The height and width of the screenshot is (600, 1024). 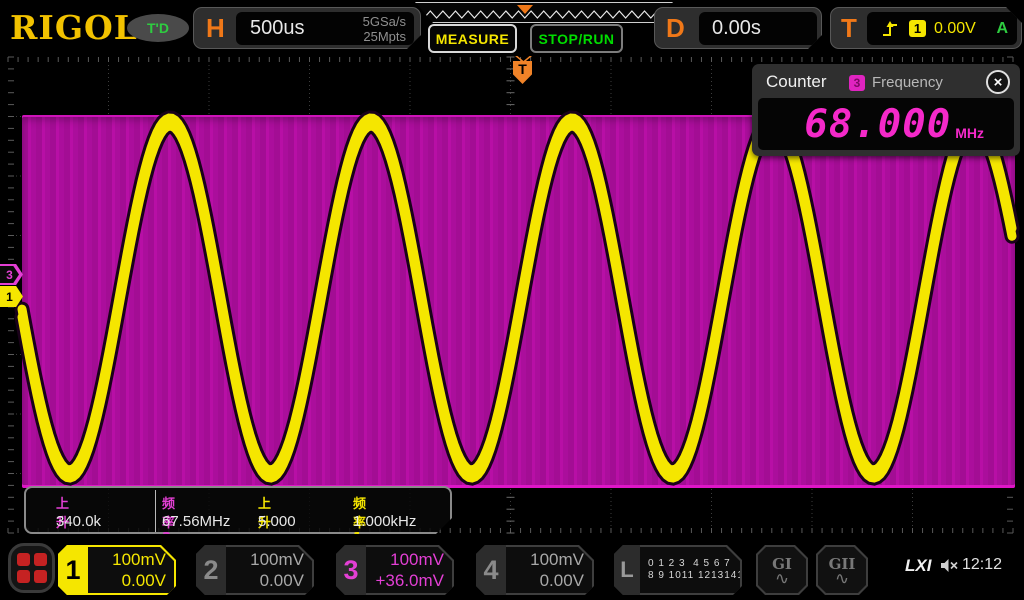 I want to click on counter-title: Counter, so click(x=796, y=81).